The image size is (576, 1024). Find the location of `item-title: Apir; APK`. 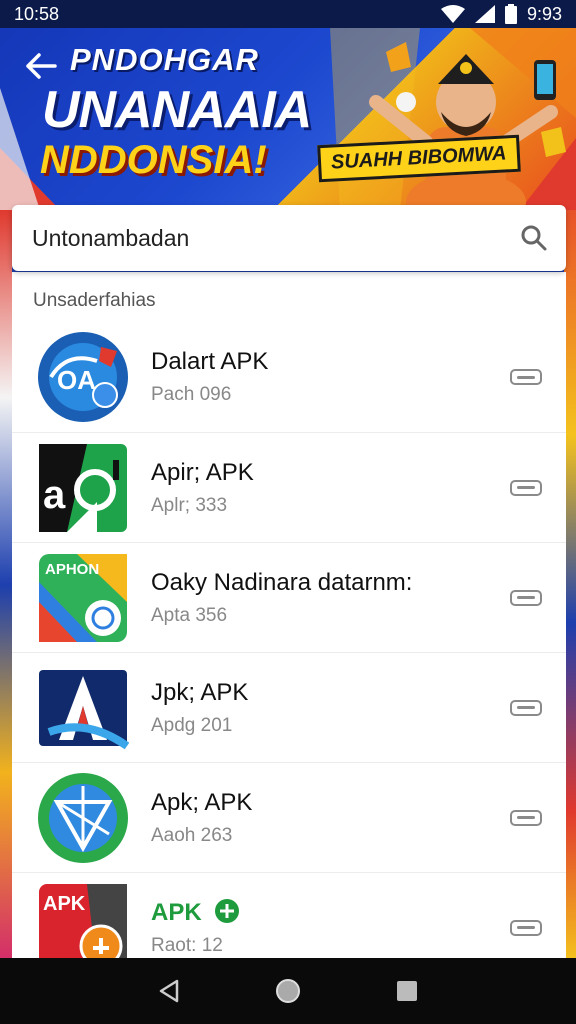

item-title: Apir; APK is located at coordinates (202, 472).